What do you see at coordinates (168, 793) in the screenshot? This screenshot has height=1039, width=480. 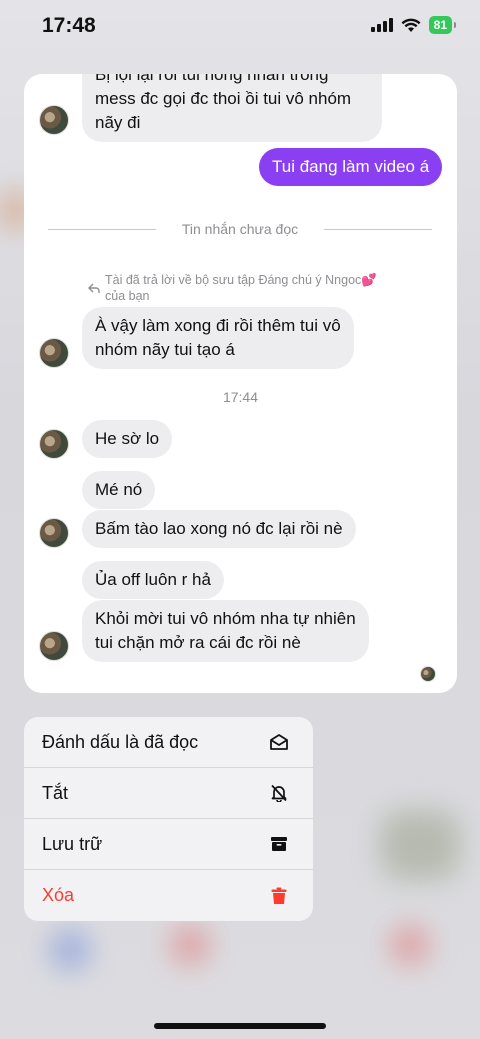 I see `menu-item-mute: Tắt` at bounding box center [168, 793].